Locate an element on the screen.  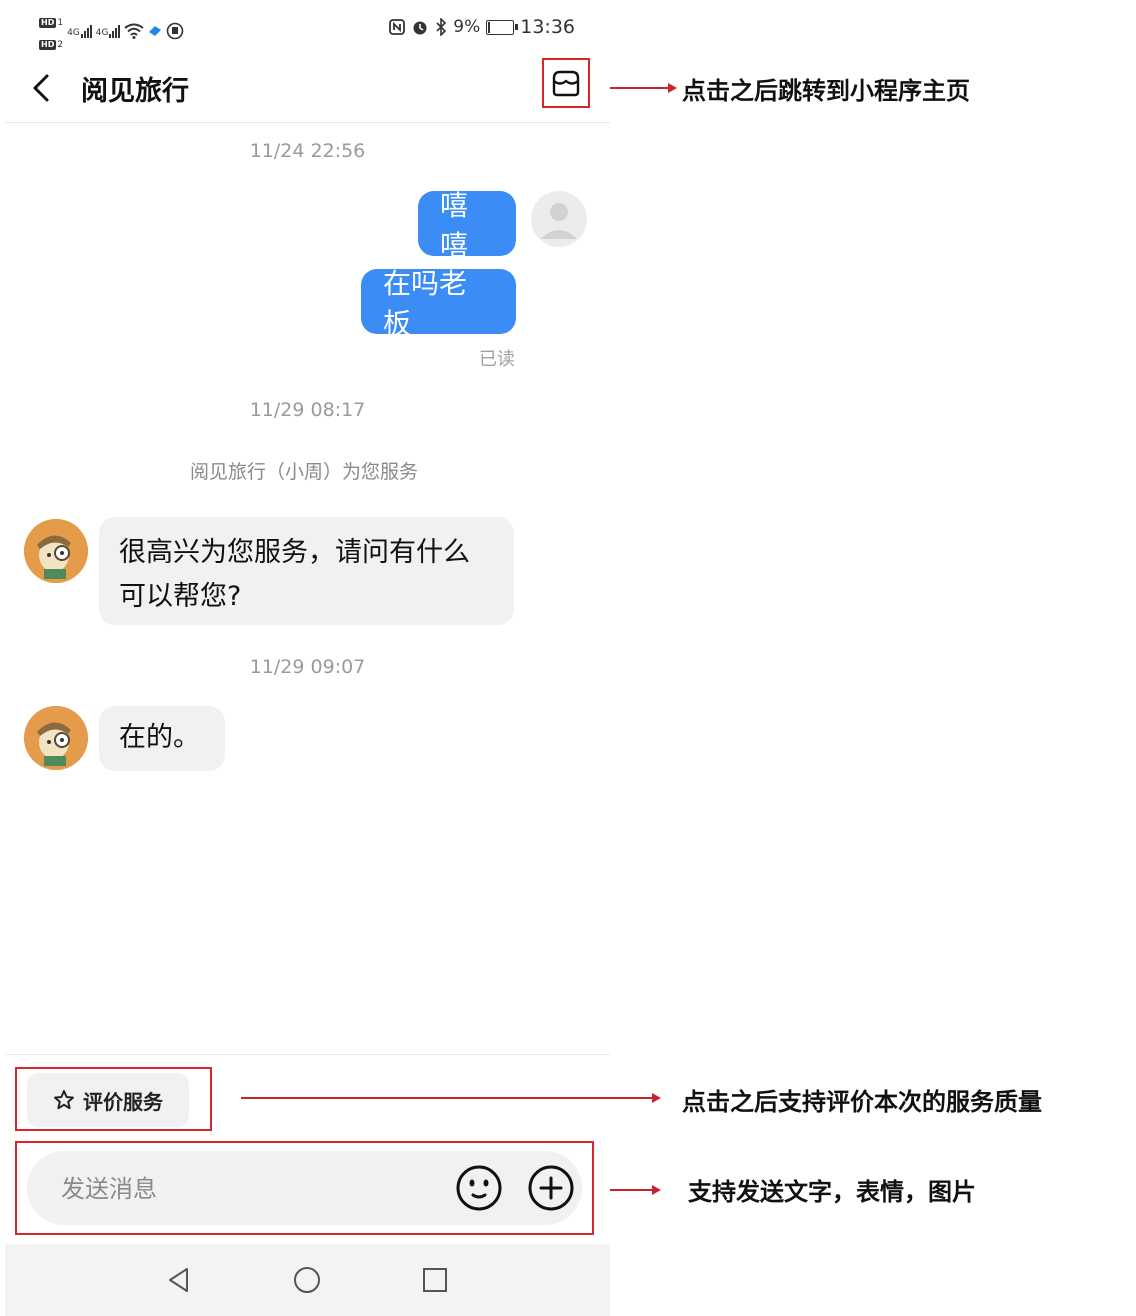
back-button is located at coordinates (43, 88).